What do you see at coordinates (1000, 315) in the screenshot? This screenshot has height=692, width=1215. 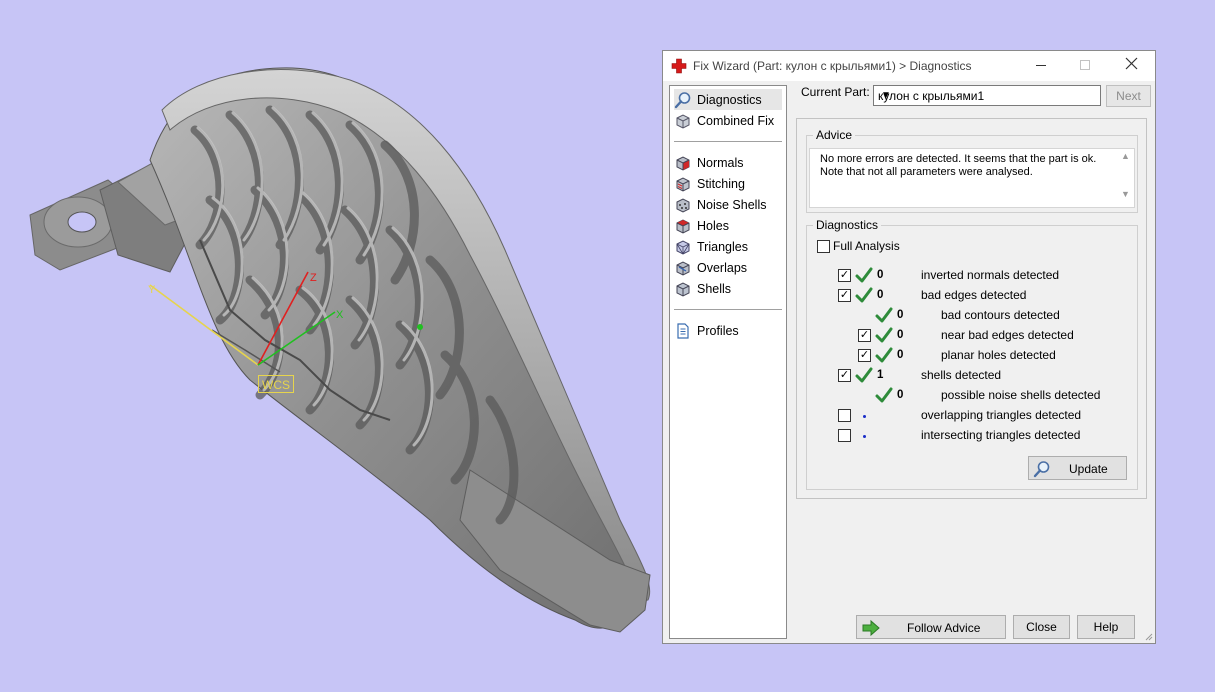 I see `diagnostic-label: bad contours detected` at bounding box center [1000, 315].